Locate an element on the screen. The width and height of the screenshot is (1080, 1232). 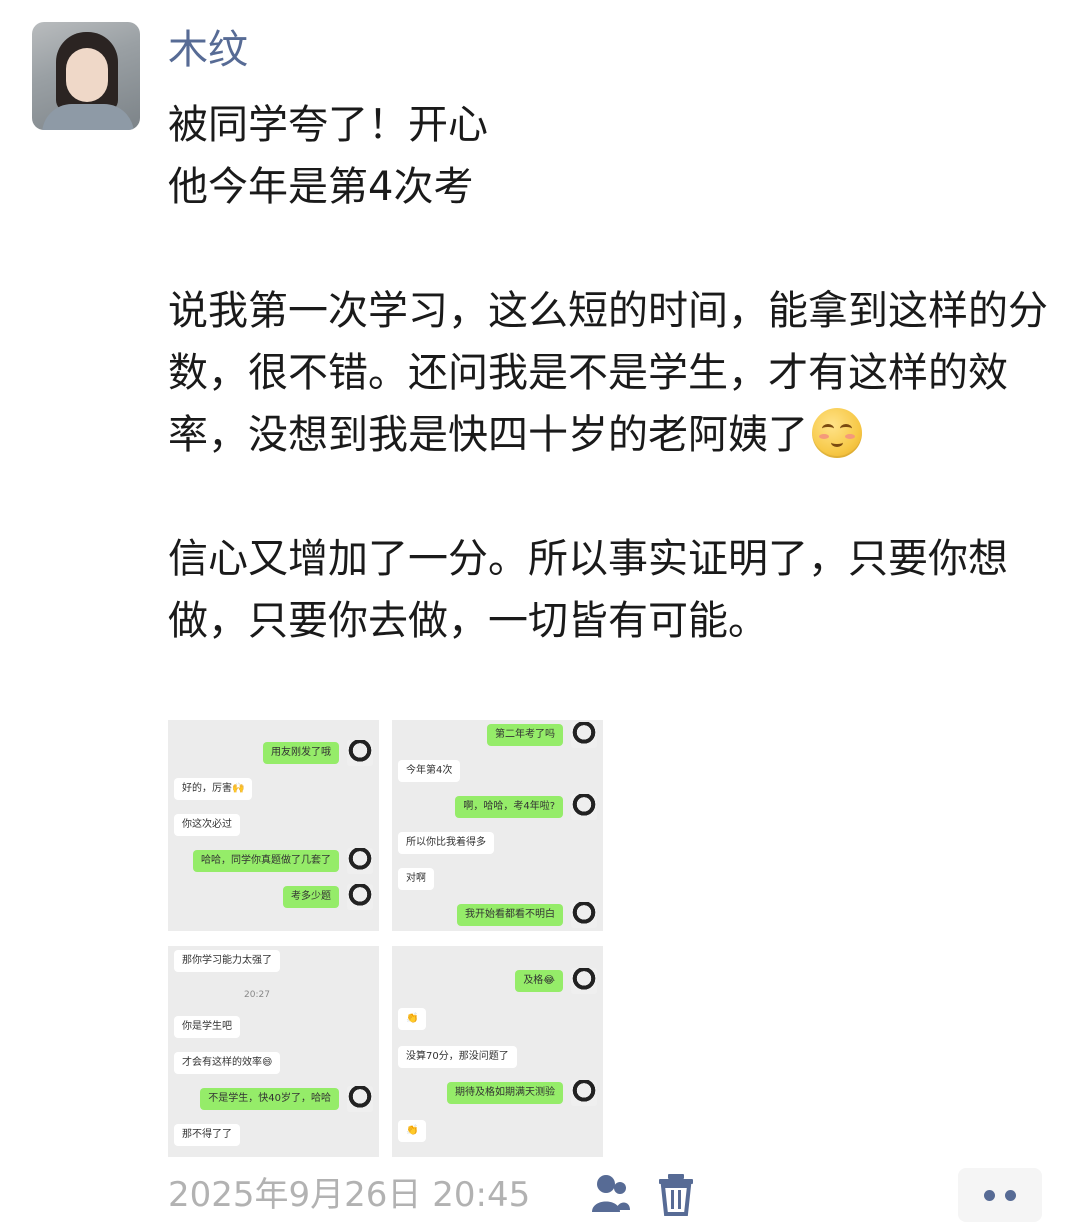
chat-message: 对啊 is located at coordinates (416, 879).